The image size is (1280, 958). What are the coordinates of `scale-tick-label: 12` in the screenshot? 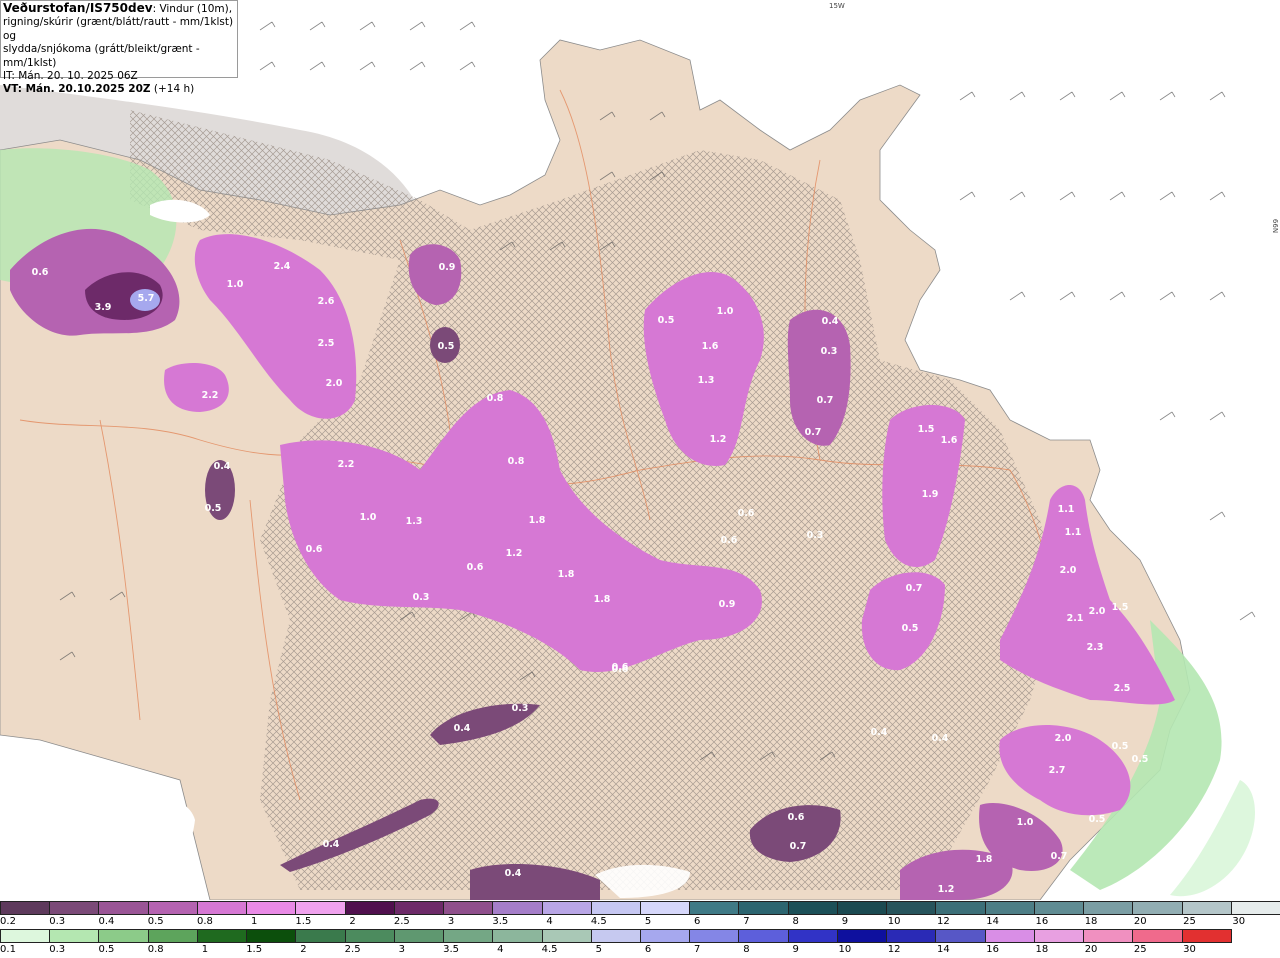 It's located at (943, 921).